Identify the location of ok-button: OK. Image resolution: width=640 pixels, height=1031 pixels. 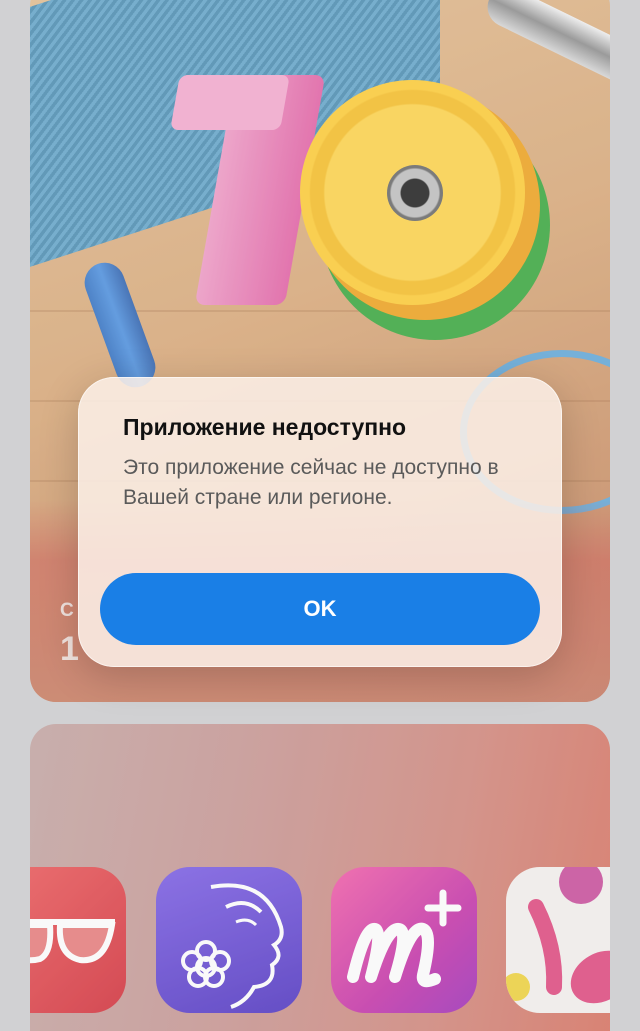
(320, 609).